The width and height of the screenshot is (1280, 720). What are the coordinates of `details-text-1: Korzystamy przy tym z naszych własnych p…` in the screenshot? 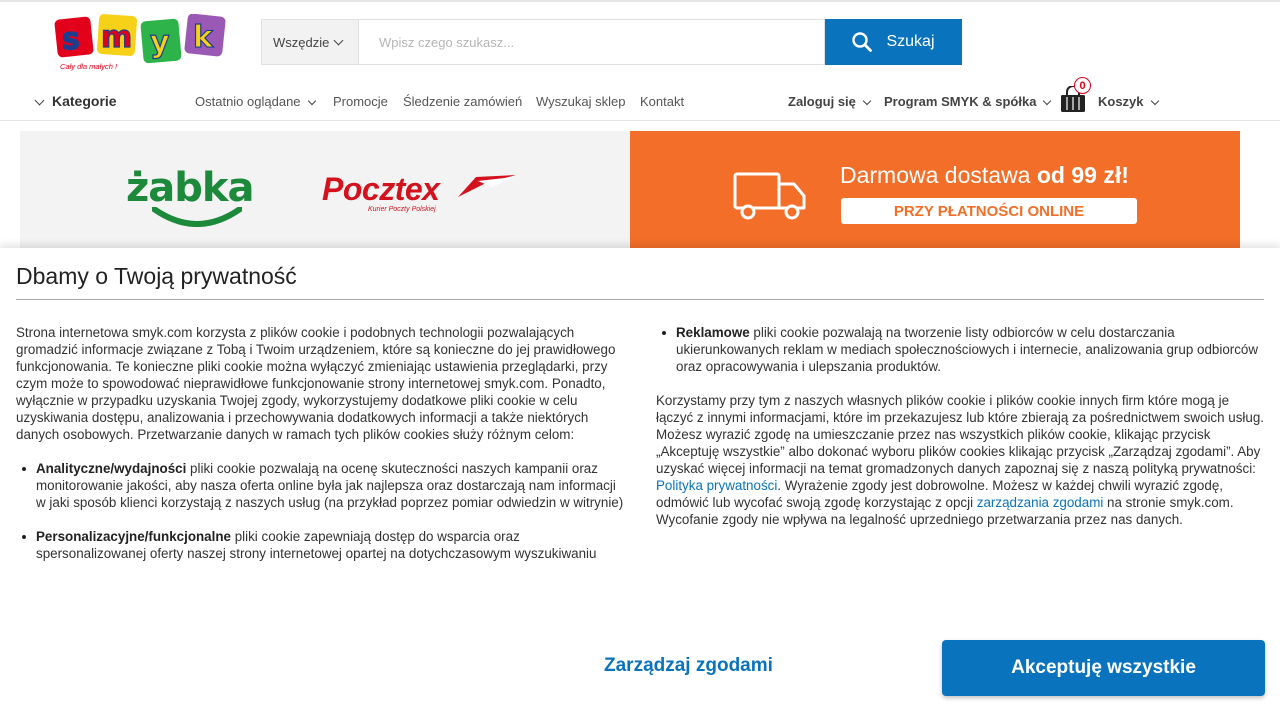 It's located at (960, 434).